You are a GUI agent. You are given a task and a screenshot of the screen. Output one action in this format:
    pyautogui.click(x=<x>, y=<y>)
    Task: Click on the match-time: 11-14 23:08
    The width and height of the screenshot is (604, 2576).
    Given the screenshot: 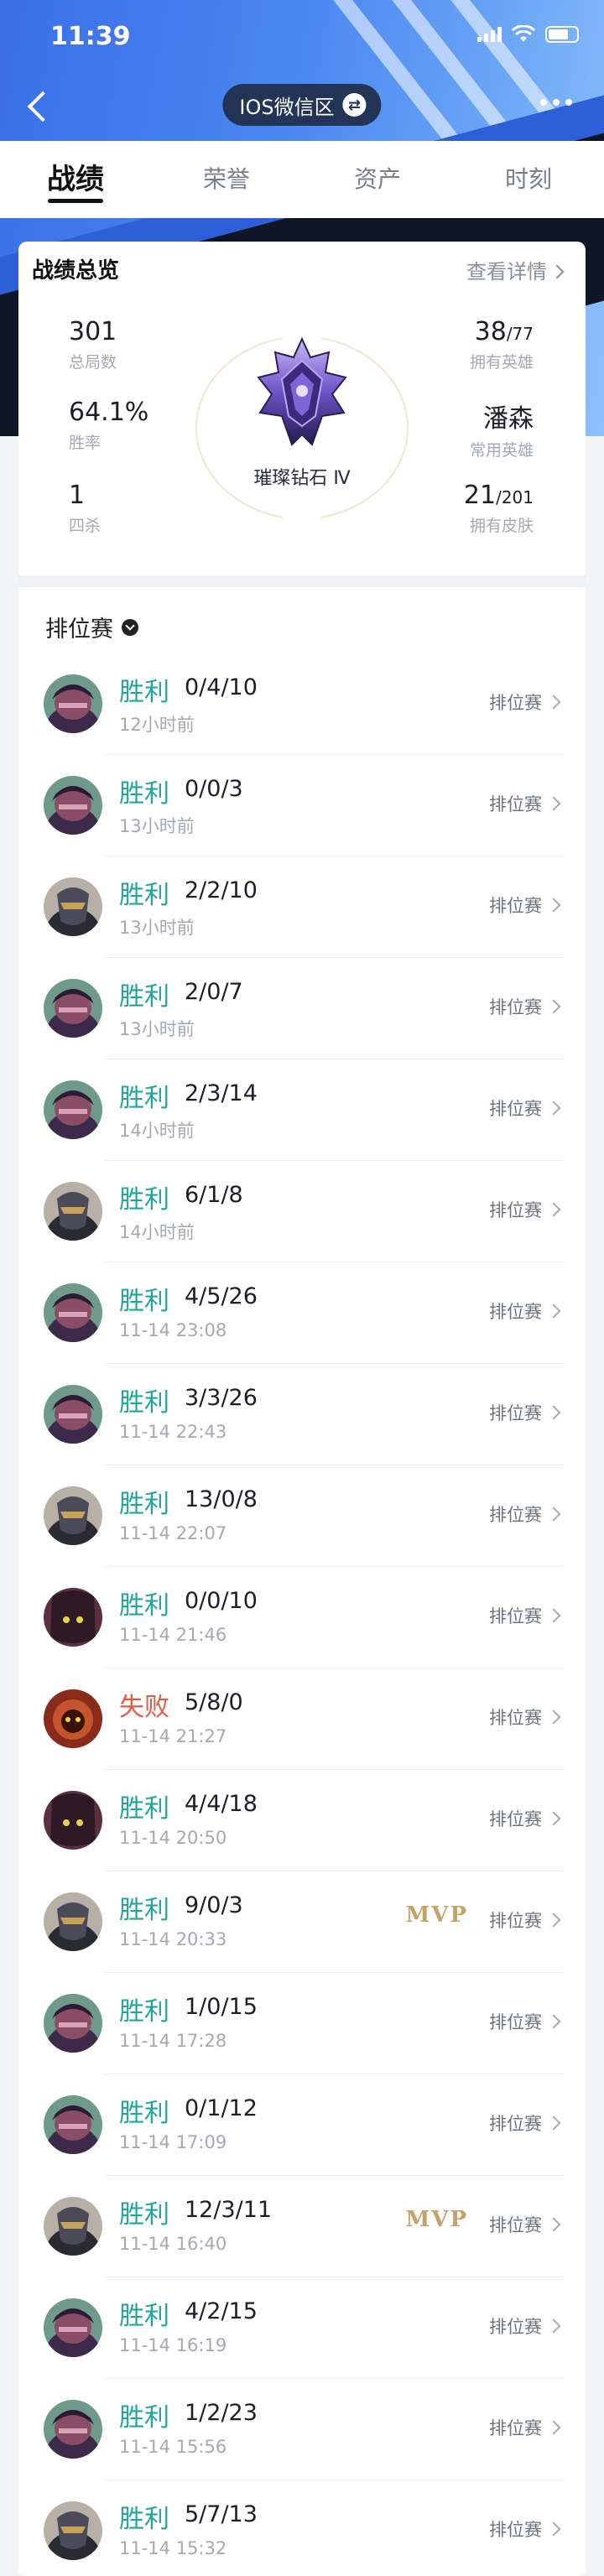 What is the action you would take?
    pyautogui.click(x=173, y=1330)
    